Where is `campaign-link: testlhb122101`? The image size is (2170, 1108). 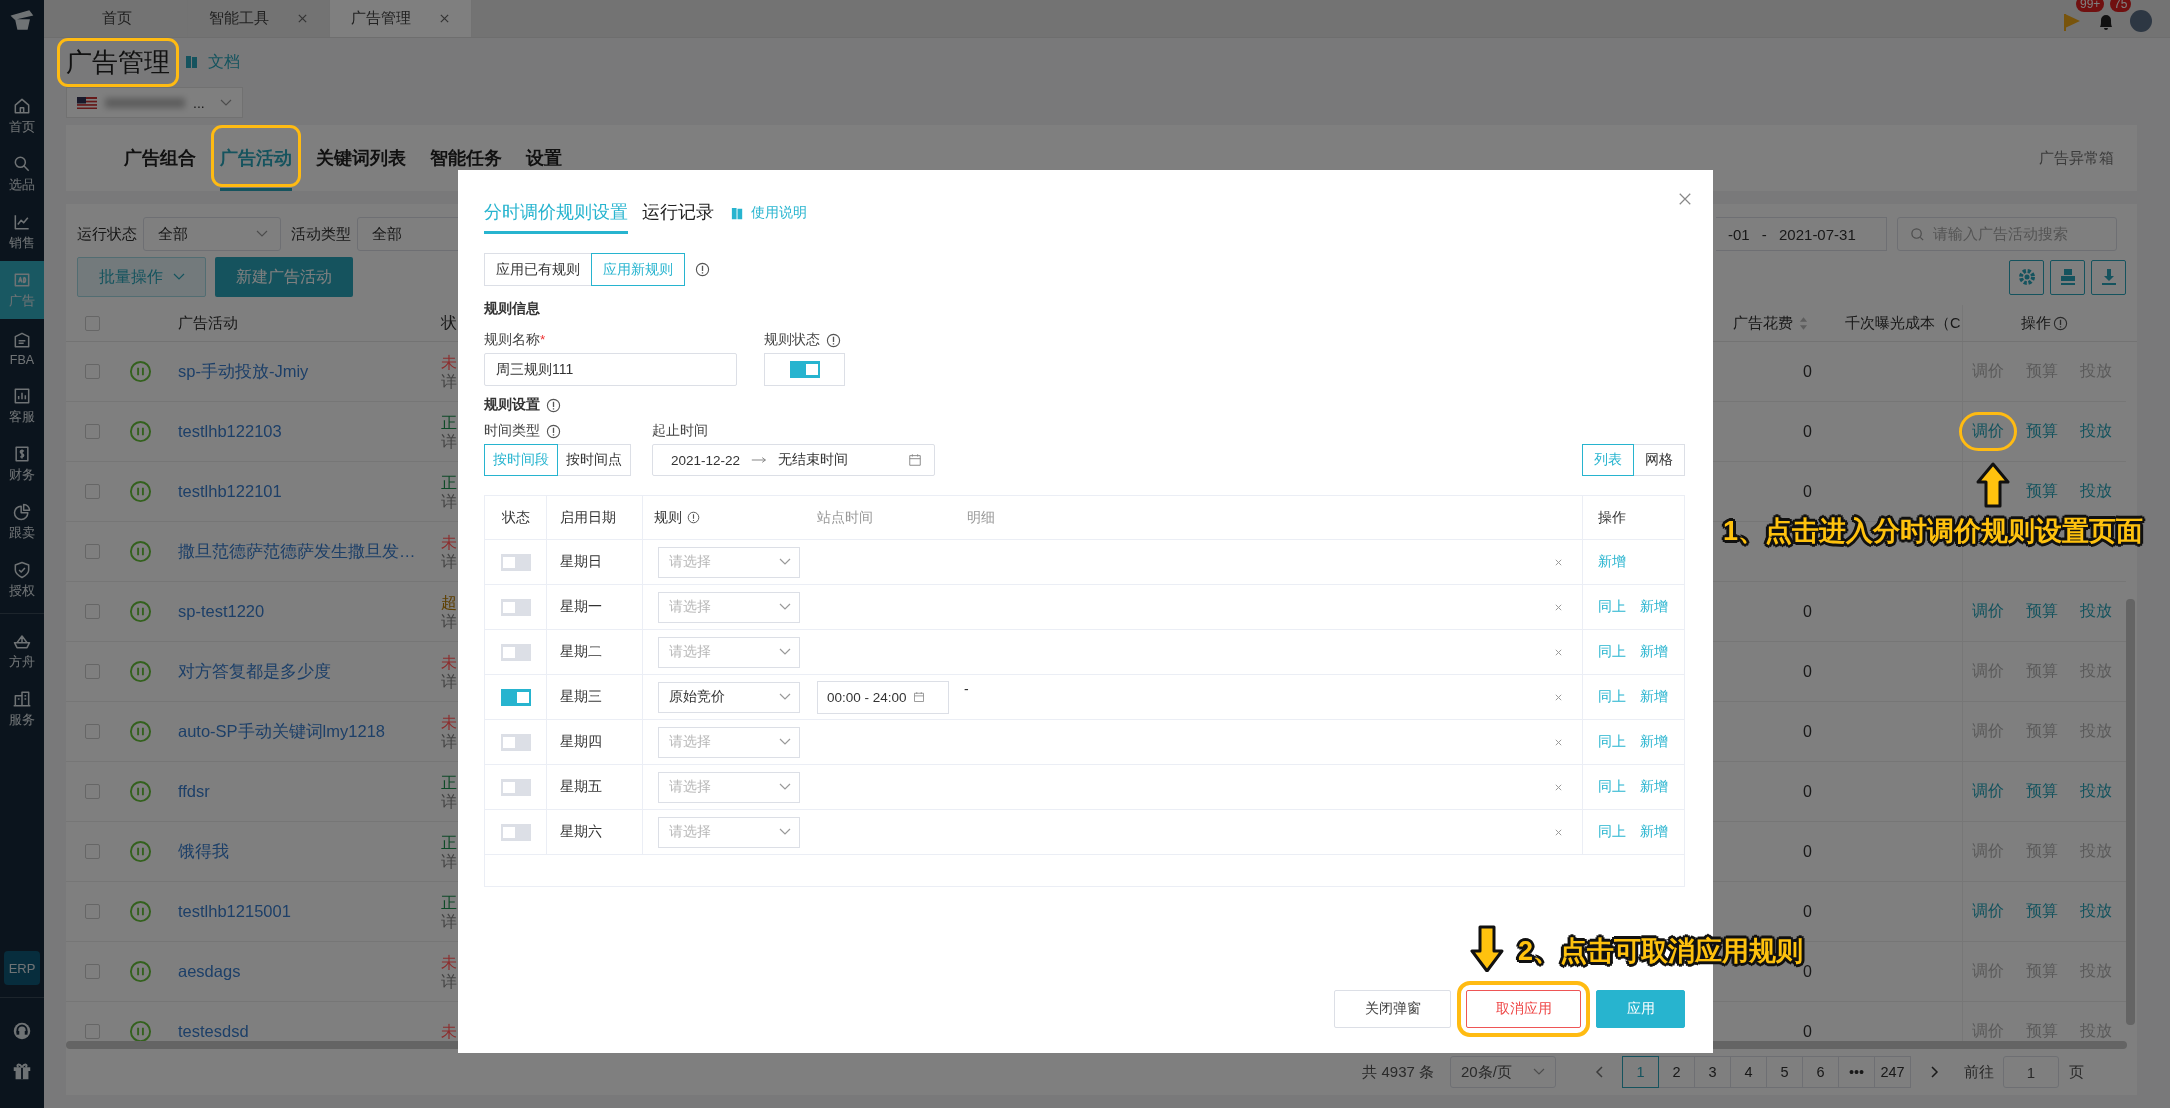
campaign-link: testlhb122101 is located at coordinates (230, 491).